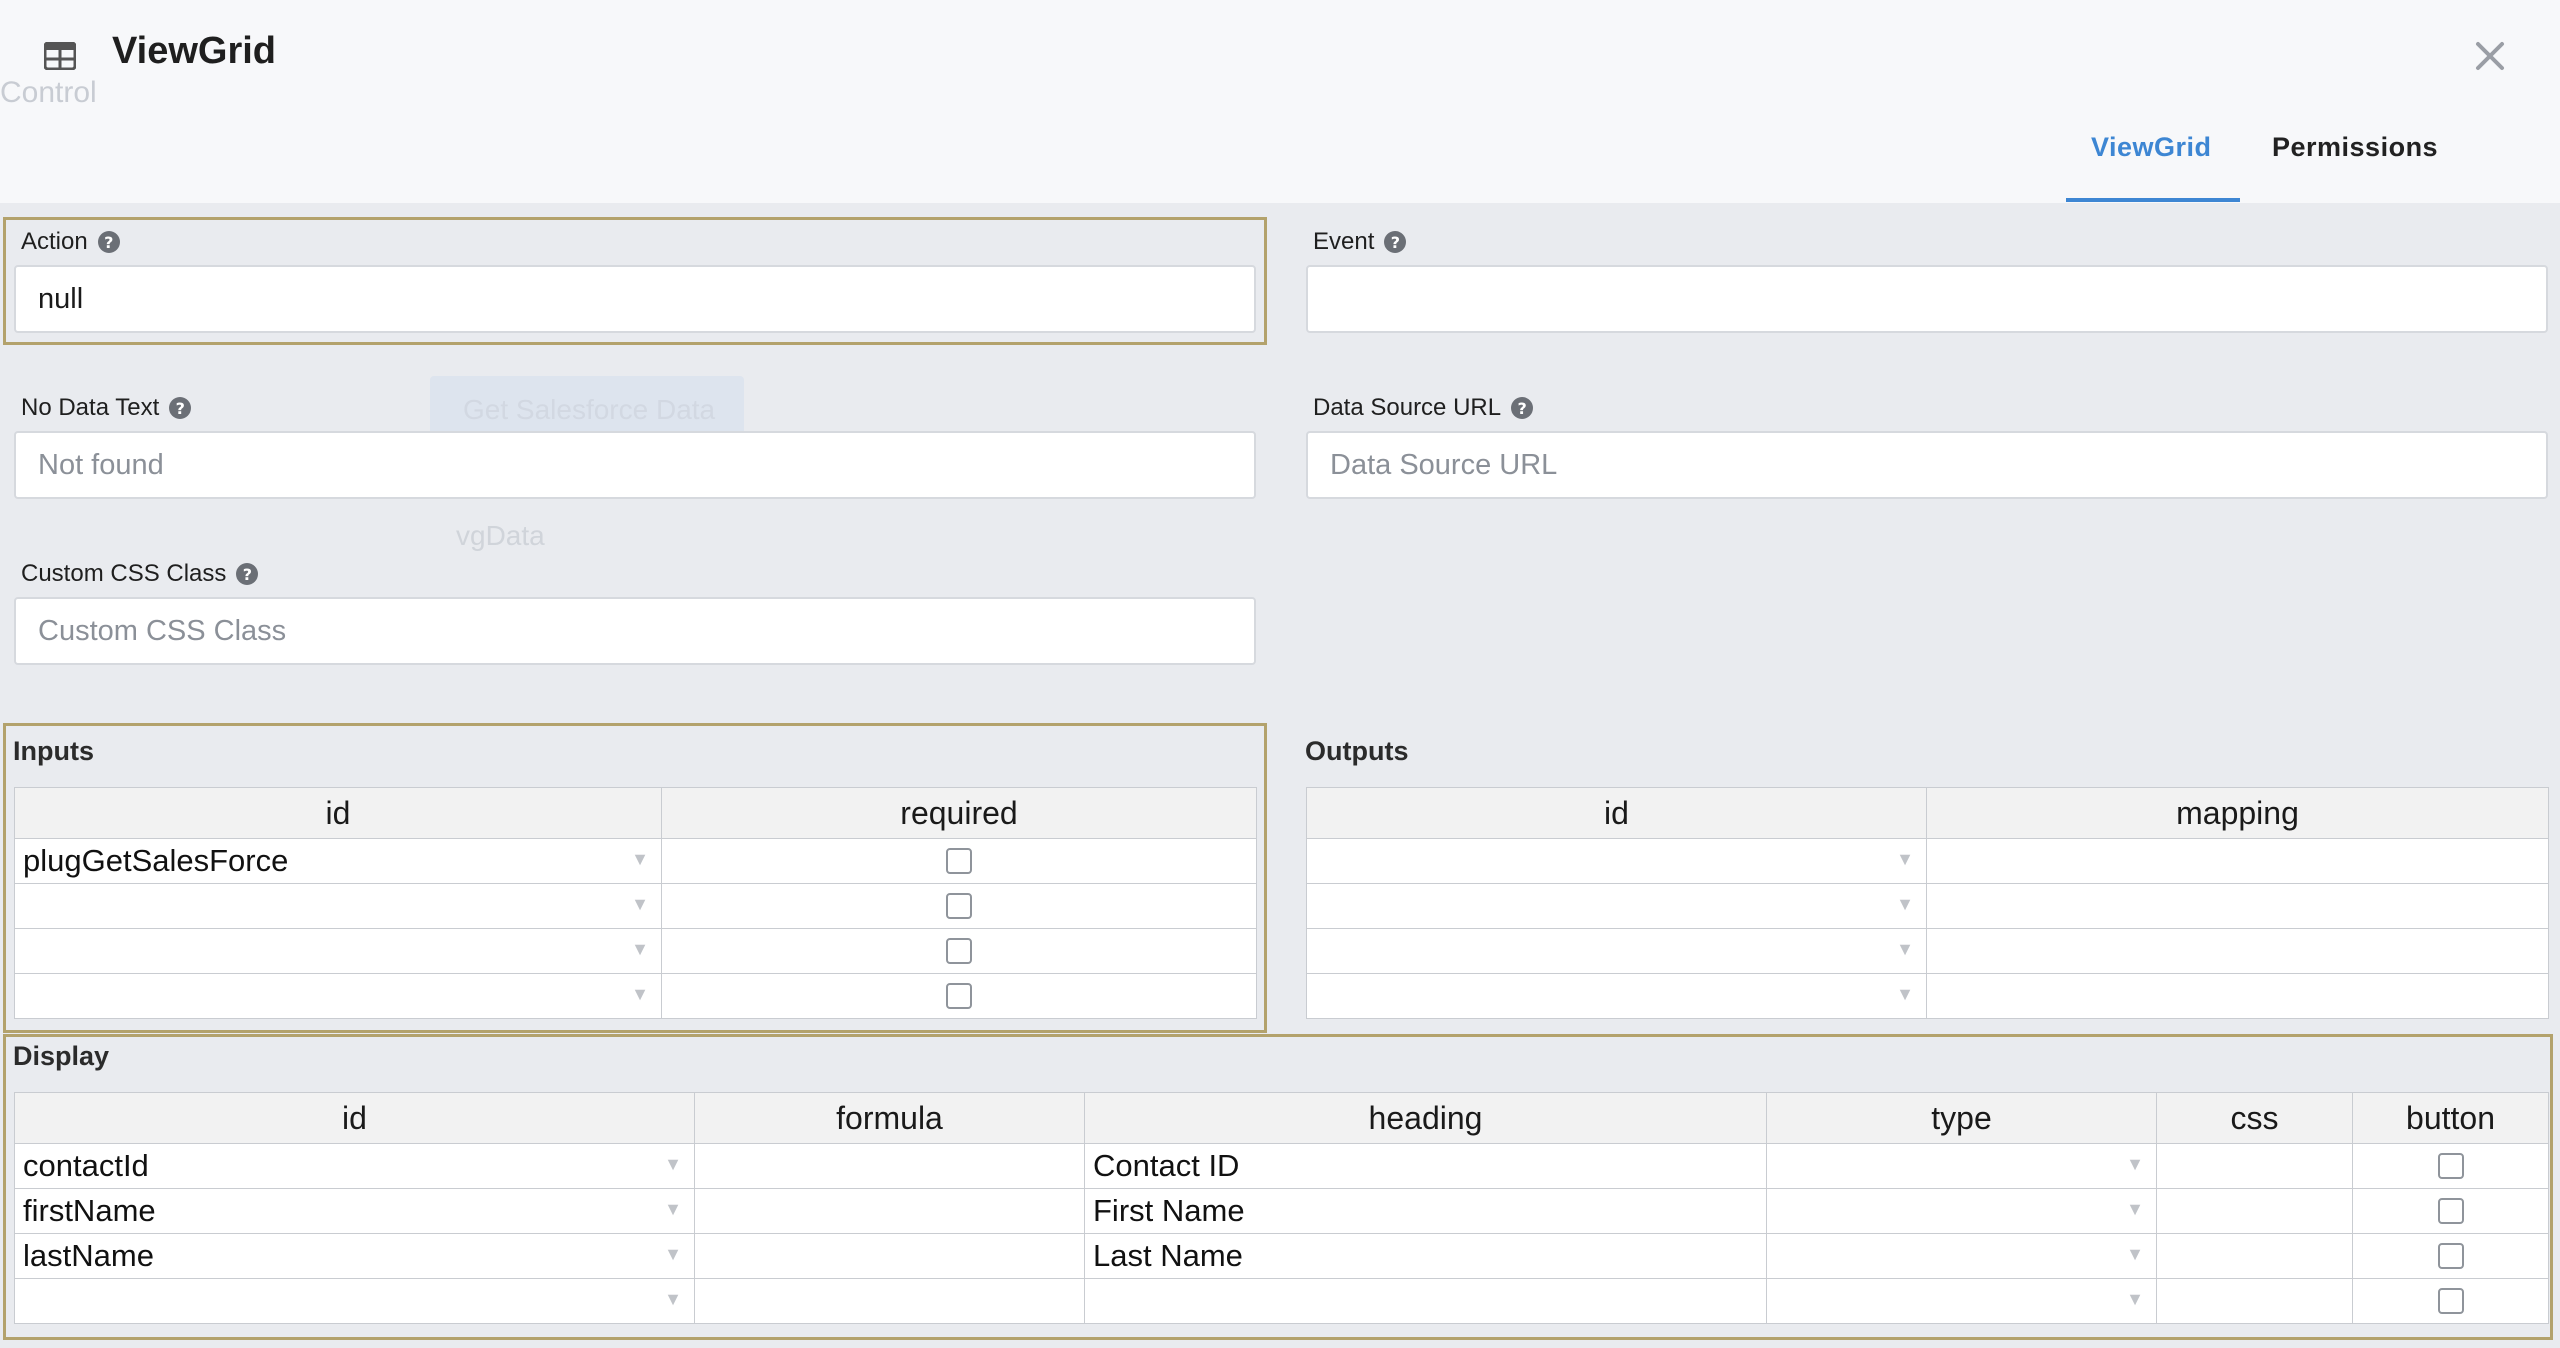 Image resolution: width=2560 pixels, height=1348 pixels. I want to click on cell-value: contactId, so click(86, 1165).